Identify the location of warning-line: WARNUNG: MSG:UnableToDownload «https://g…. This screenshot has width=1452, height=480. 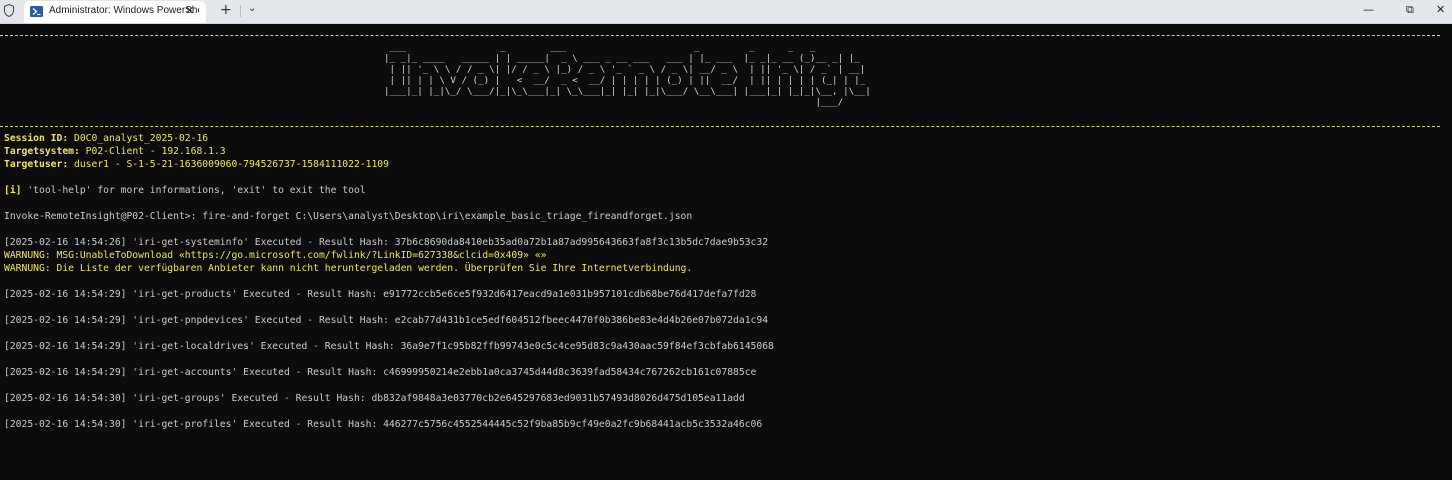
(275, 255).